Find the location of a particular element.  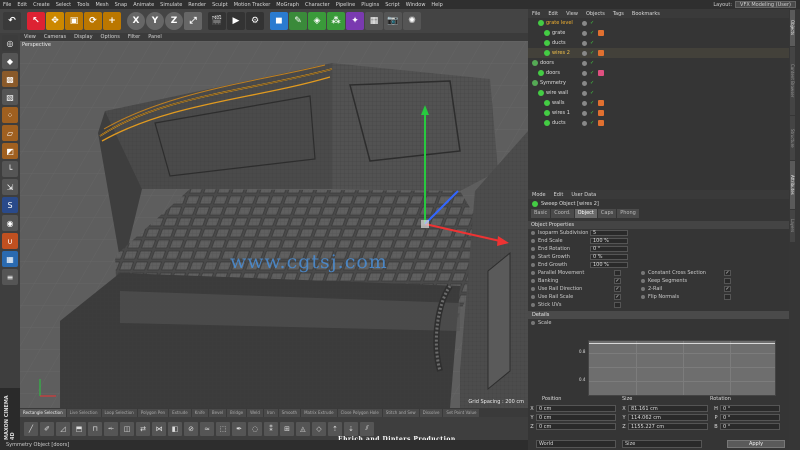

menu-pipeline: Pipeline is located at coordinates (346, 5).